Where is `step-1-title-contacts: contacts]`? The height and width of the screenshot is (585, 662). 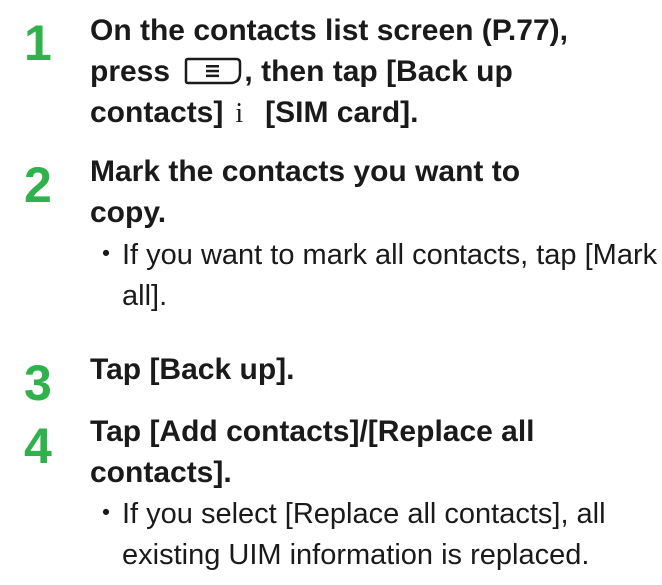 step-1-title-contacts: contacts] is located at coordinates (157, 112).